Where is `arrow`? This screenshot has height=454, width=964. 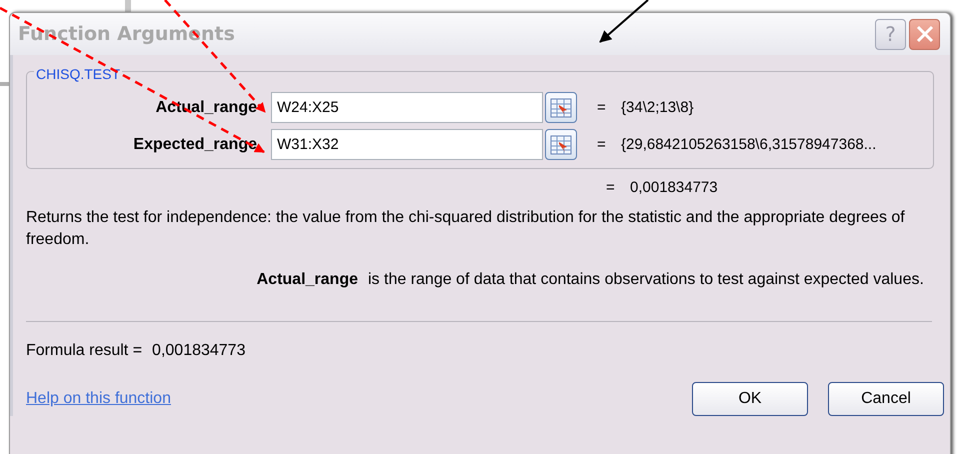 arrow is located at coordinates (624, 21).